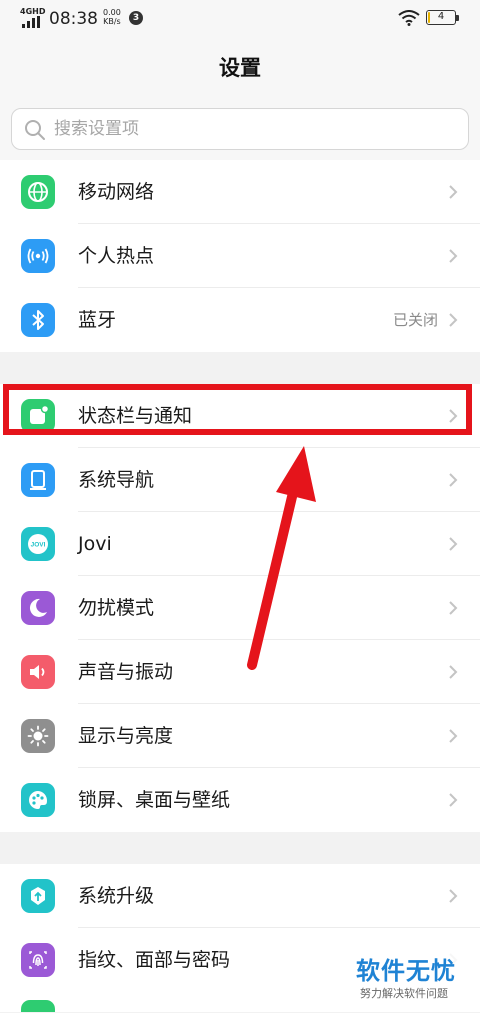 The image size is (480, 1013). I want to click on brightness-icon, so click(38, 736).